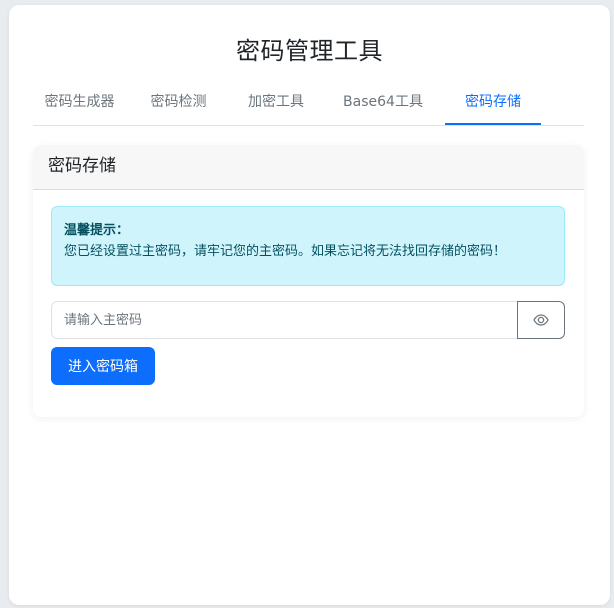 This screenshot has height=608, width=614. What do you see at coordinates (284, 320) in the screenshot?
I see `master-password-input` at bounding box center [284, 320].